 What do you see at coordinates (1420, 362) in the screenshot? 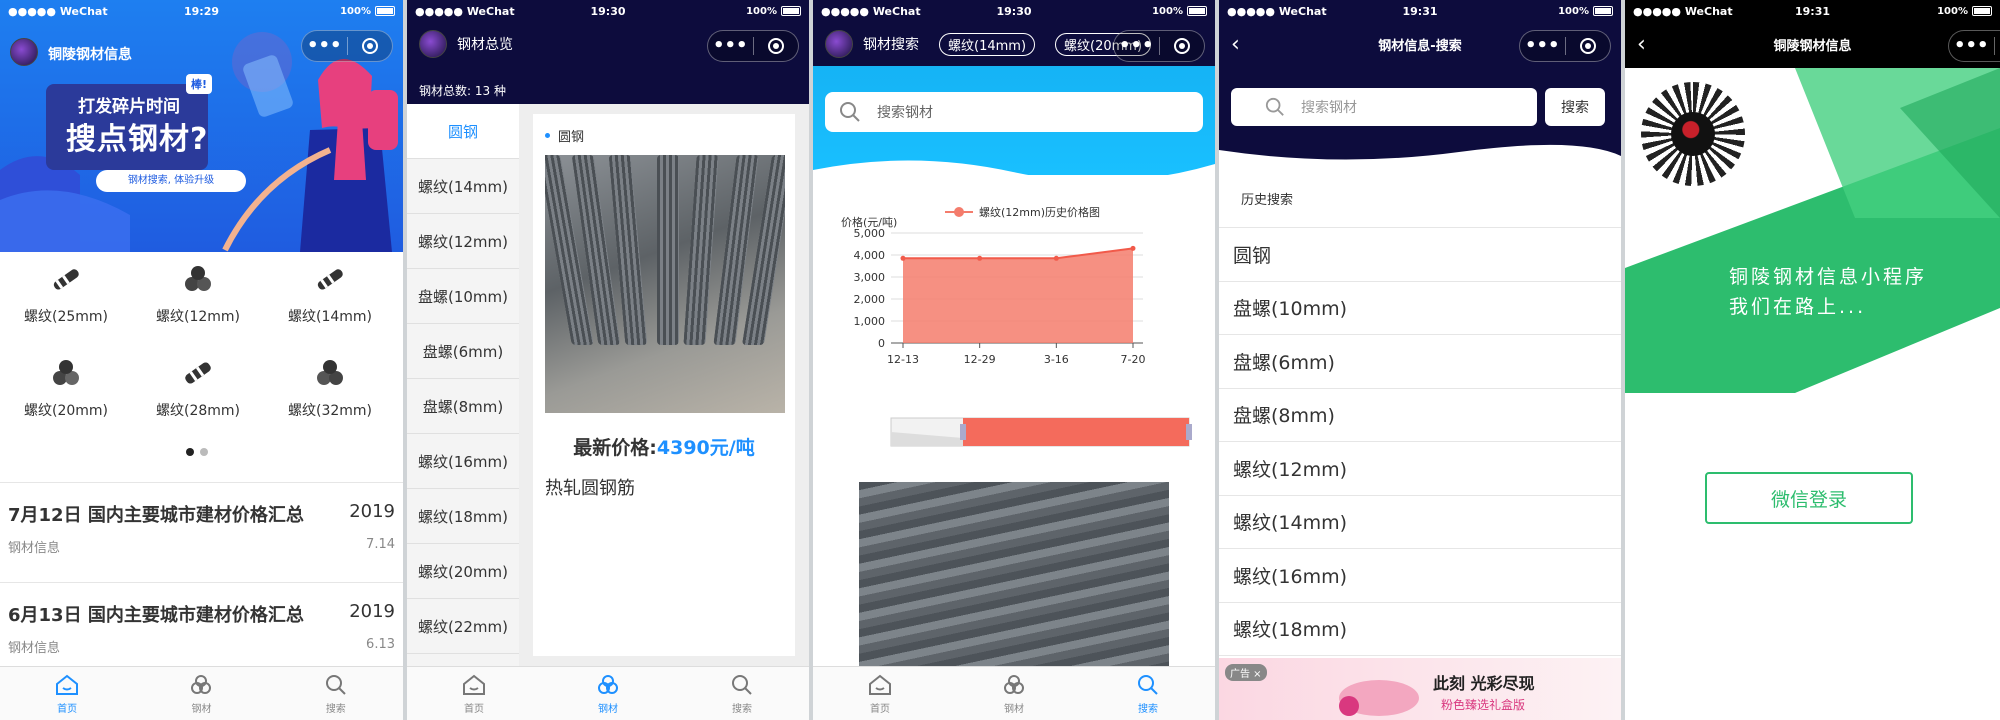
I see `result-item: 盘螺(6mm)` at bounding box center [1420, 362].